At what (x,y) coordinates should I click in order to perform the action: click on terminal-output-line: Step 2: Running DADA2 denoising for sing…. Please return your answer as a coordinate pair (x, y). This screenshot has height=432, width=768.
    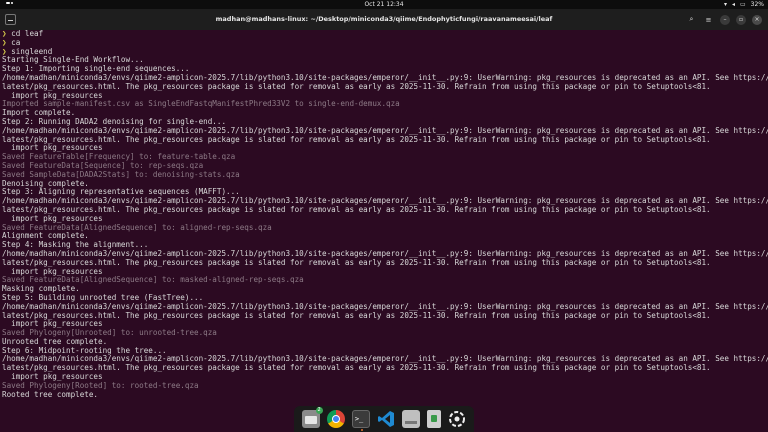
    Looking at the image, I should click on (385, 122).